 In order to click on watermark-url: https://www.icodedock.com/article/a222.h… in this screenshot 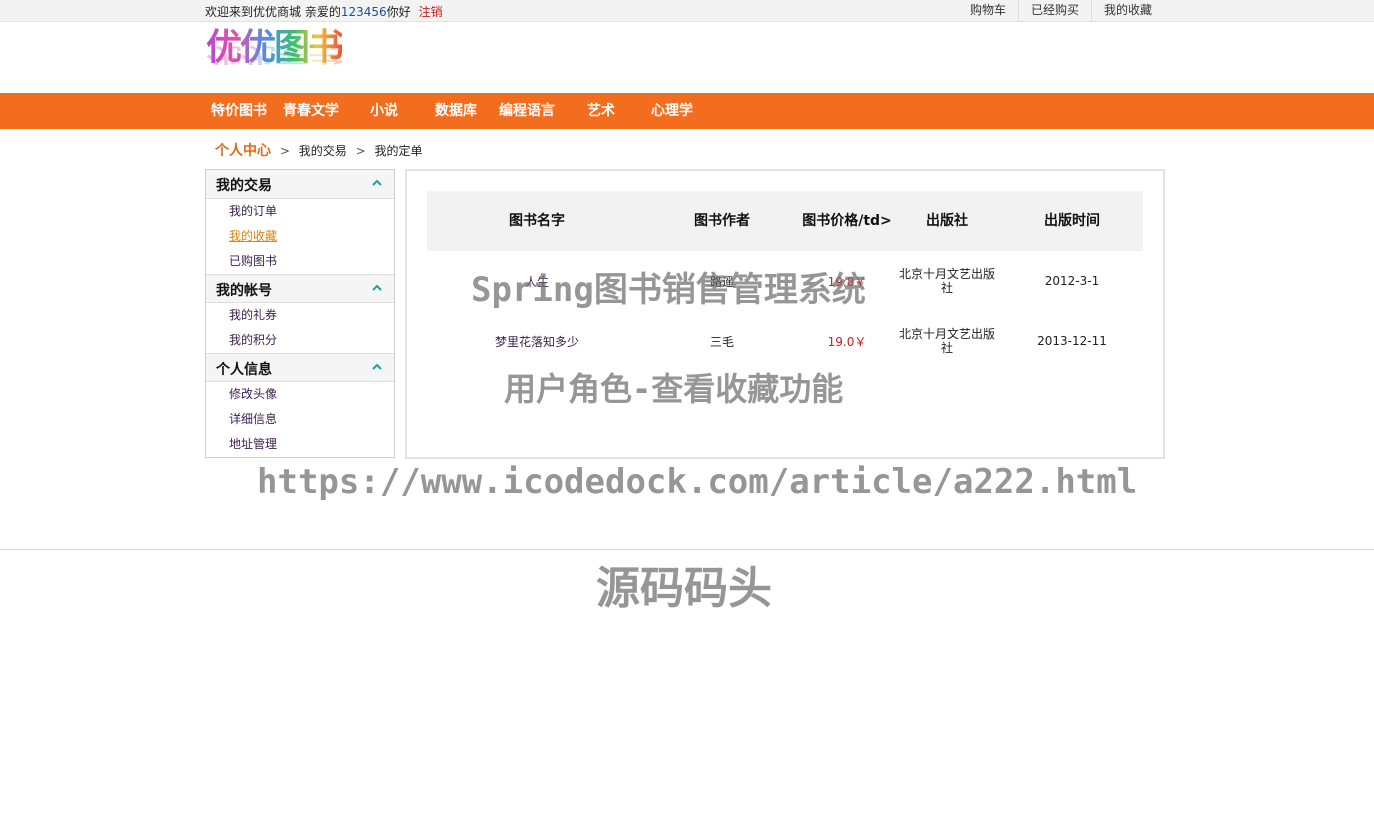, I will do `click(697, 482)`.